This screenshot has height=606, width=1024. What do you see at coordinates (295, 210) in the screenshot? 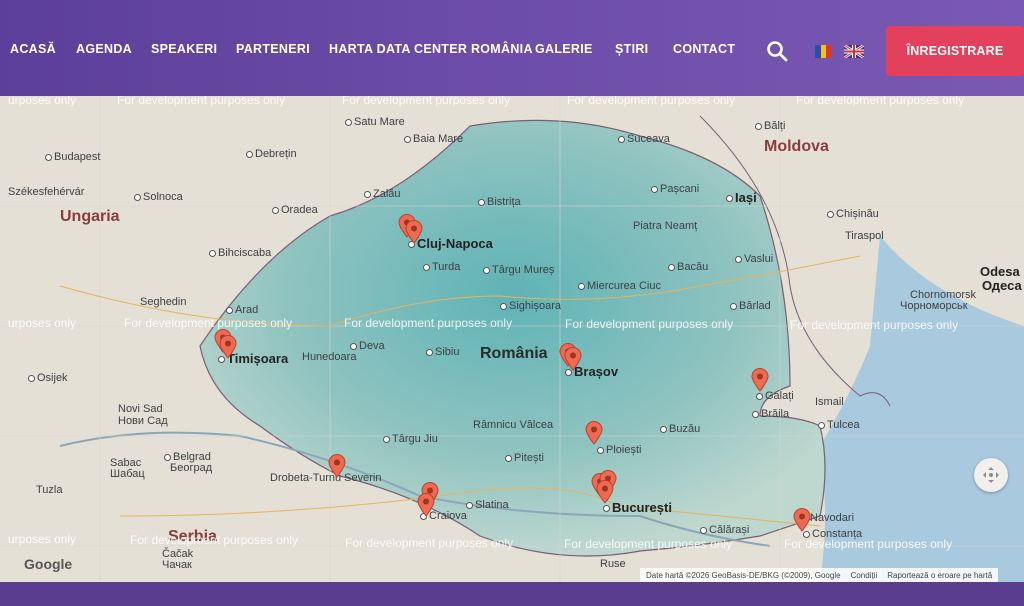
I see `city-label: Oradea` at bounding box center [295, 210].